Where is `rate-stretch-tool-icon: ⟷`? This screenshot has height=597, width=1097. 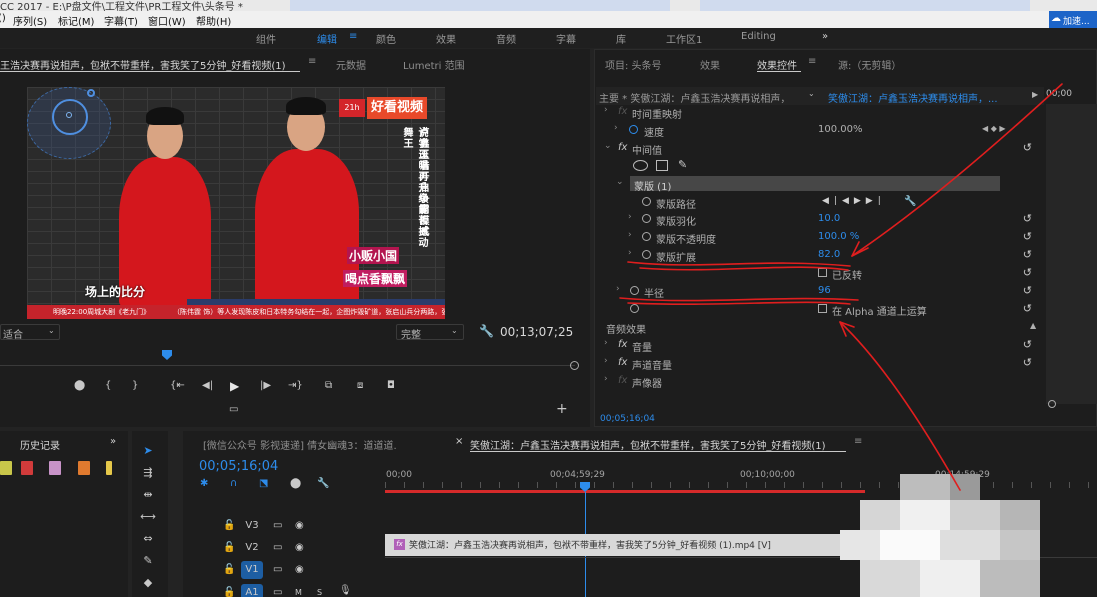 rate-stretch-tool-icon: ⟷ is located at coordinates (148, 516).